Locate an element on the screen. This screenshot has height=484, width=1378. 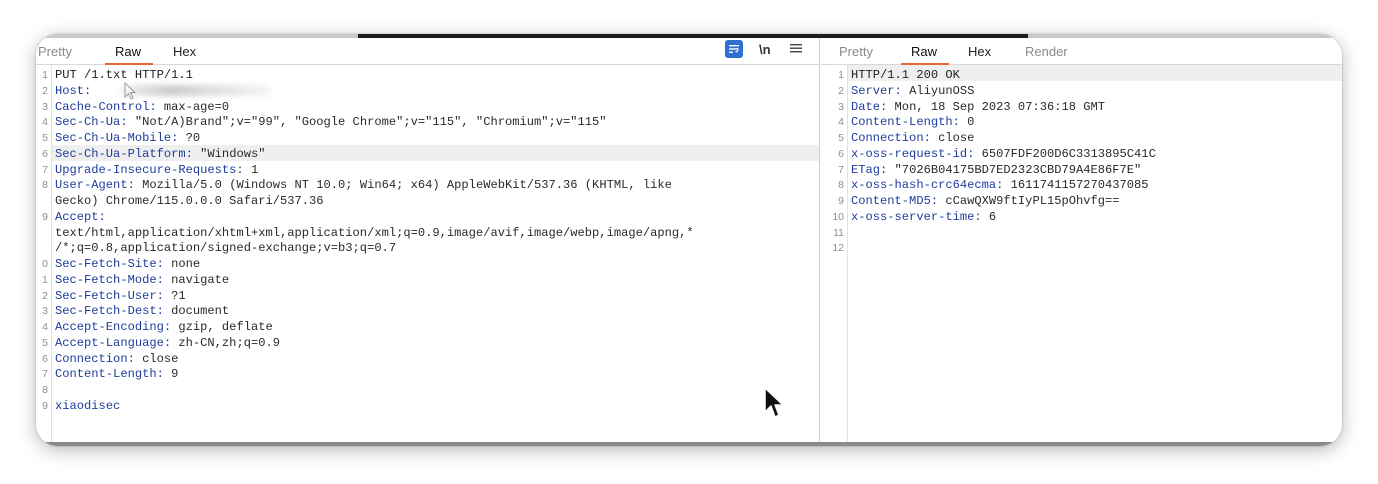
line-number: 10 is located at coordinates (838, 216).